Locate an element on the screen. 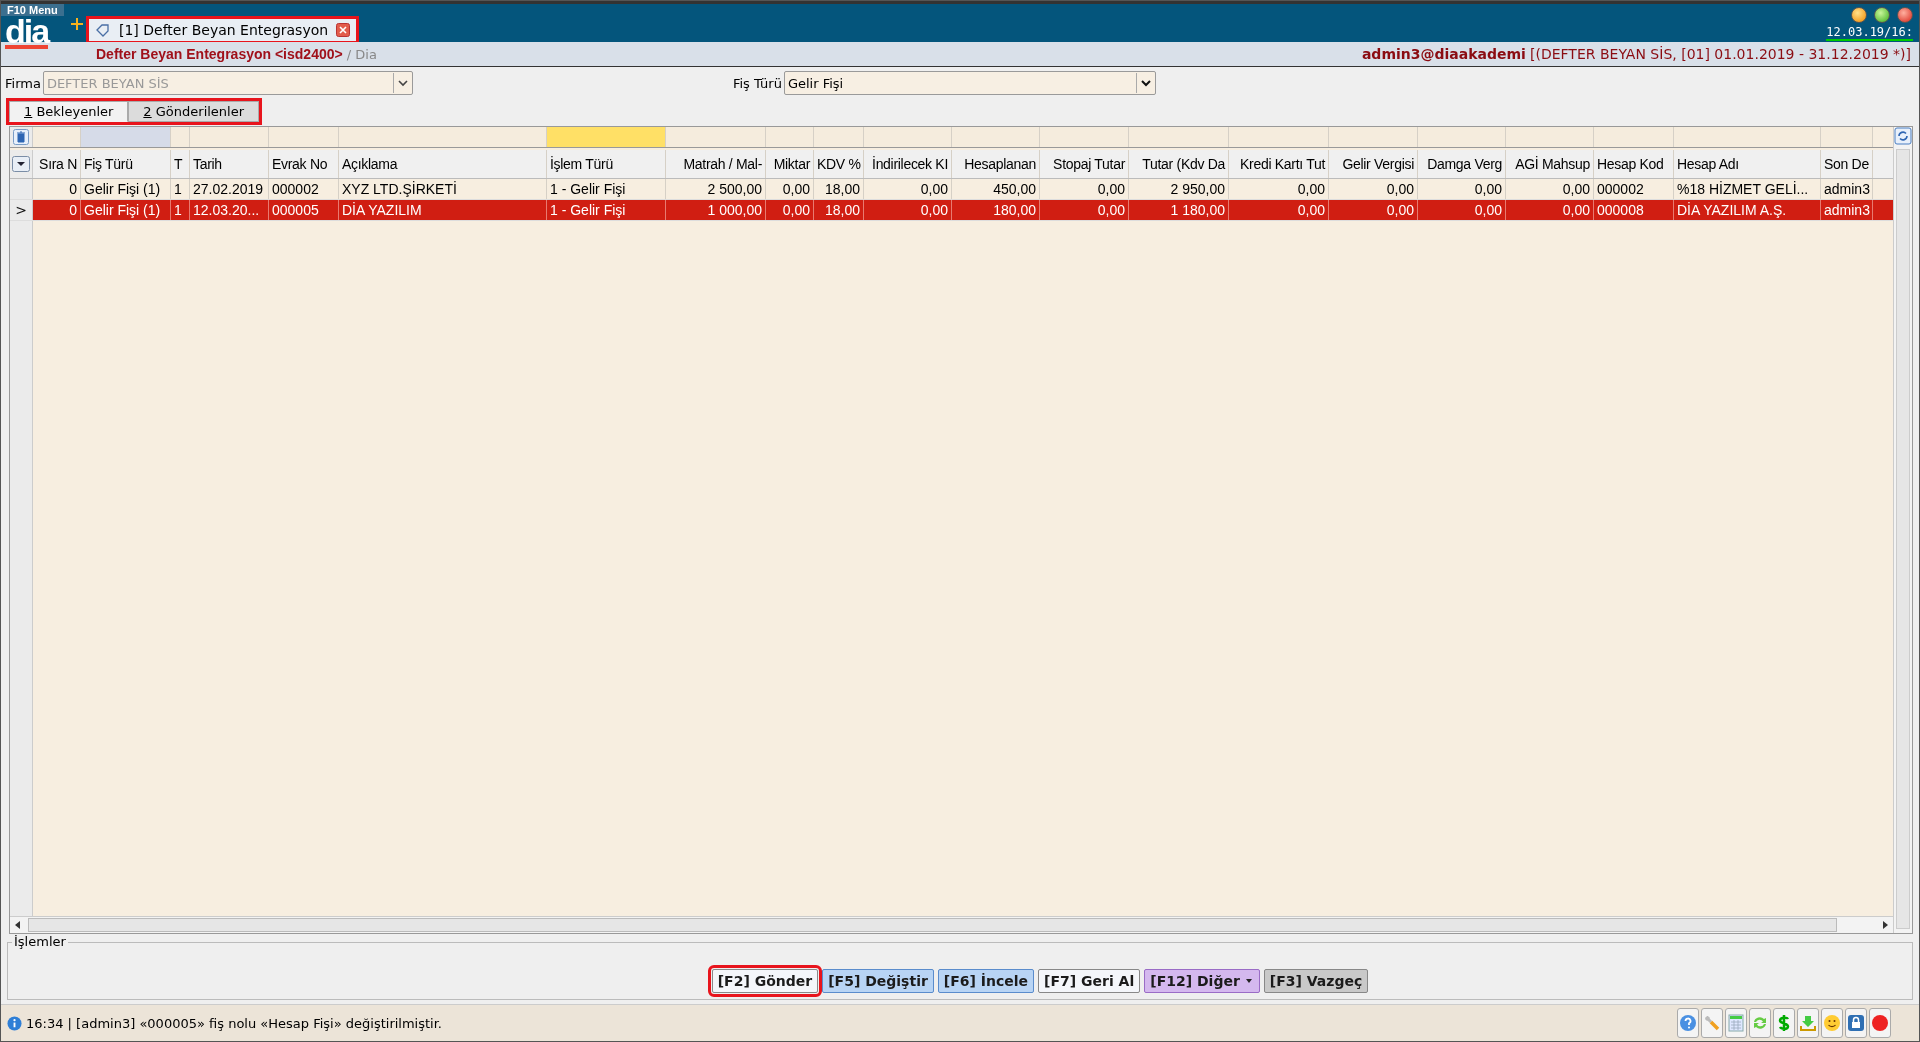  menu-tab: F10 Menu is located at coordinates (32, 10).